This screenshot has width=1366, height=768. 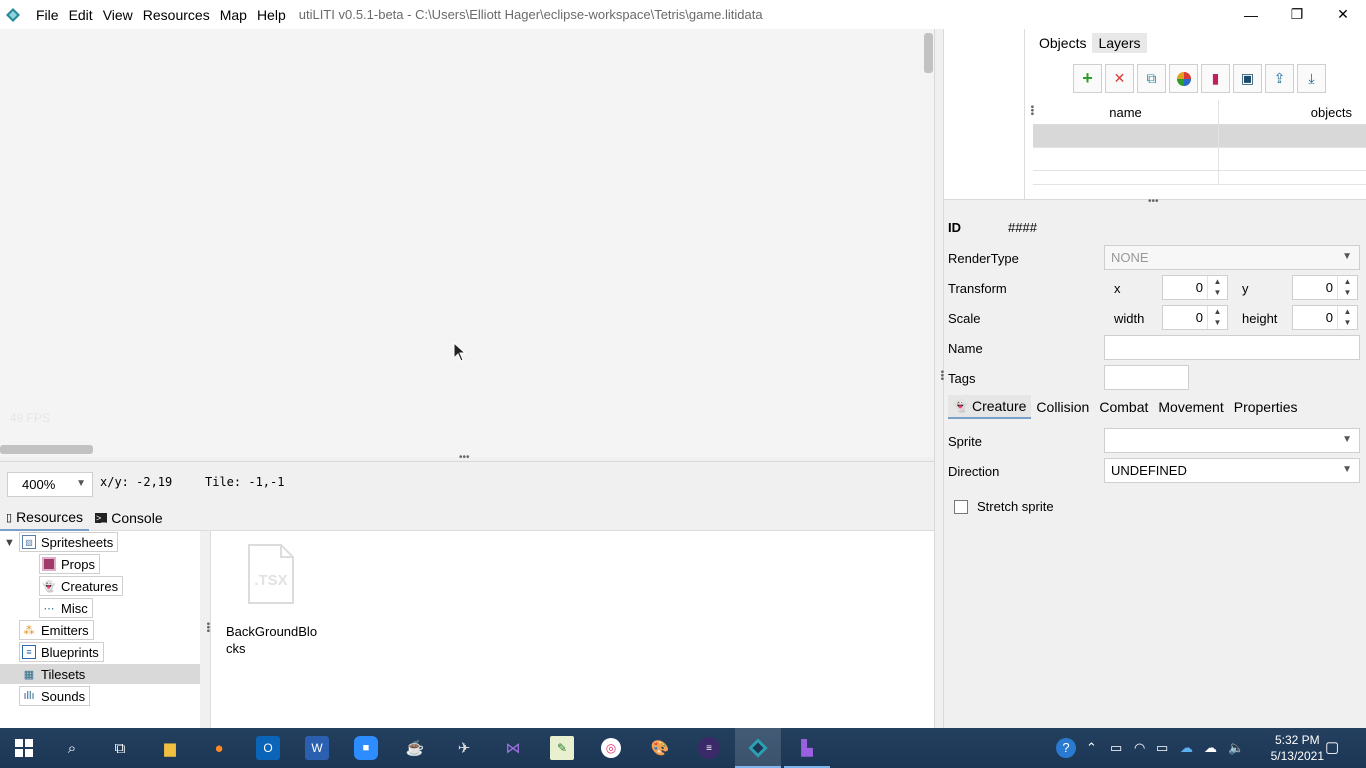 I want to click on rendertype-select: NONE ▼, so click(x=1232, y=257).